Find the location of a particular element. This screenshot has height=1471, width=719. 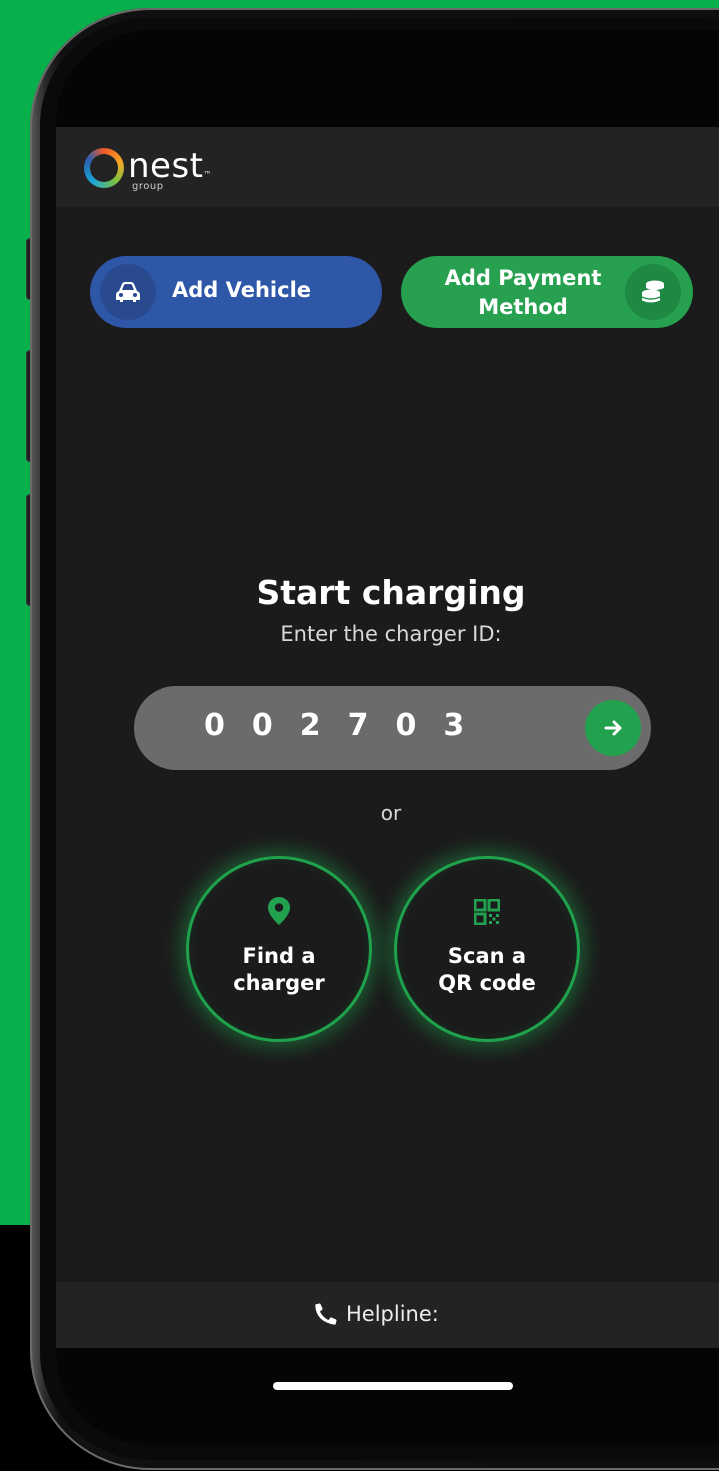

scan-qr-text: Scan a QR code is located at coordinates (487, 969).